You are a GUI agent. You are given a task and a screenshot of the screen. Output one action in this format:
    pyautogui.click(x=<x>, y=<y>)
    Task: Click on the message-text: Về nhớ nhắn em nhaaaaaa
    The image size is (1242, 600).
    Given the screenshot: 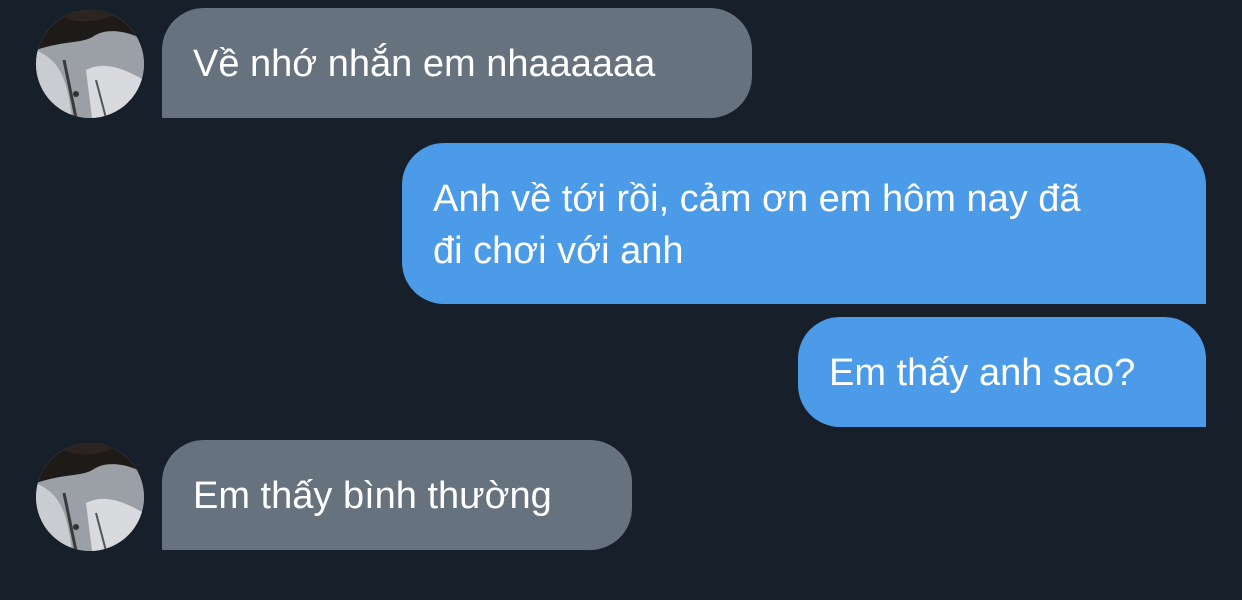 What is the action you would take?
    pyautogui.click(x=424, y=64)
    